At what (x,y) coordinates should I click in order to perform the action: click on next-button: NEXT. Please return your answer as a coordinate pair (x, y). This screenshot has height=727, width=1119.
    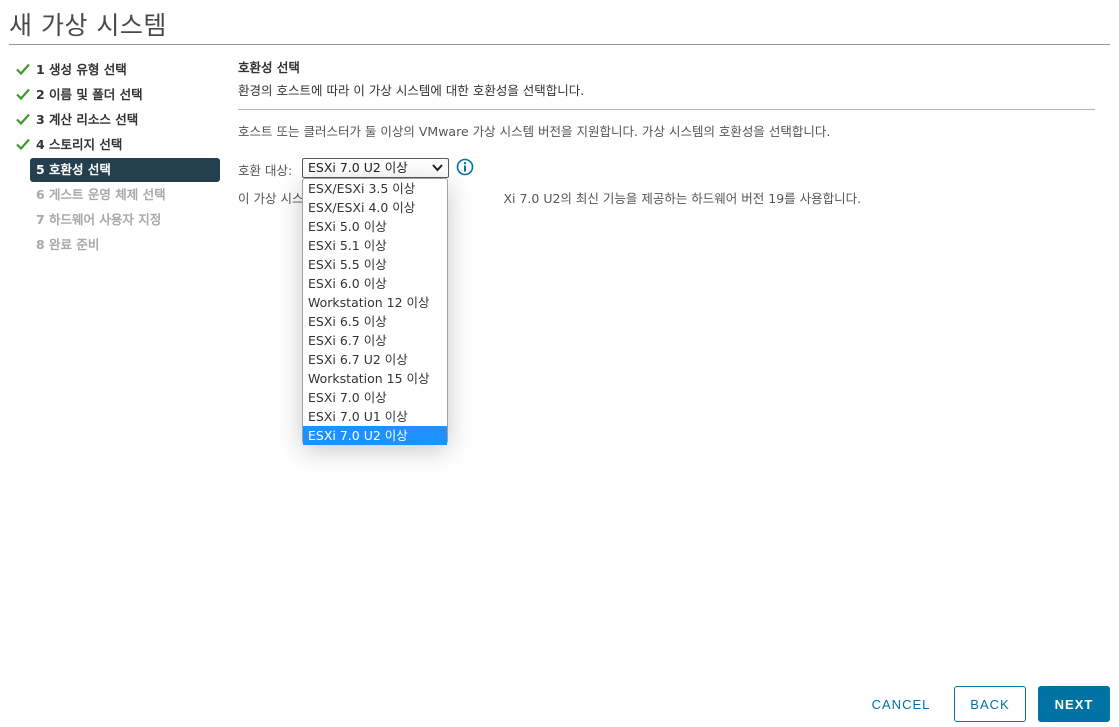
    Looking at the image, I should click on (1074, 704).